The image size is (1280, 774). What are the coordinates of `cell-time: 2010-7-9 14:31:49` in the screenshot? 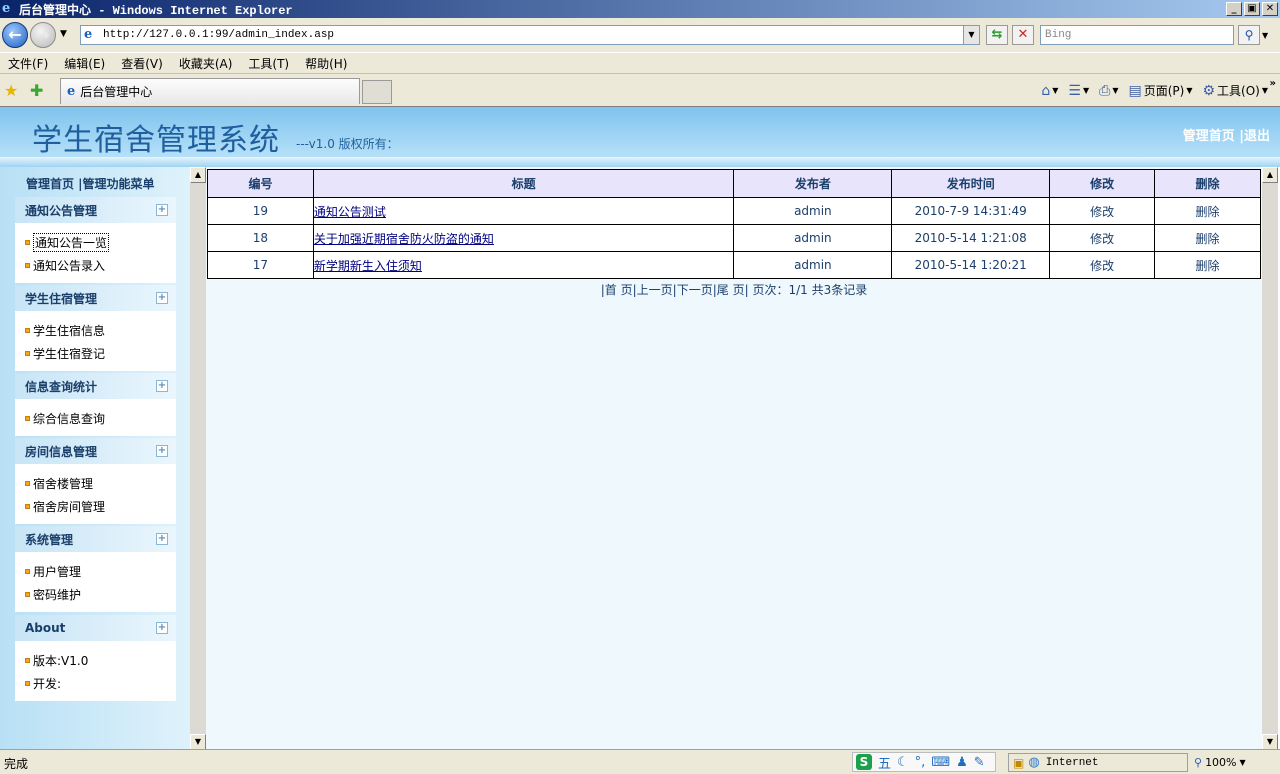 It's located at (971, 211).